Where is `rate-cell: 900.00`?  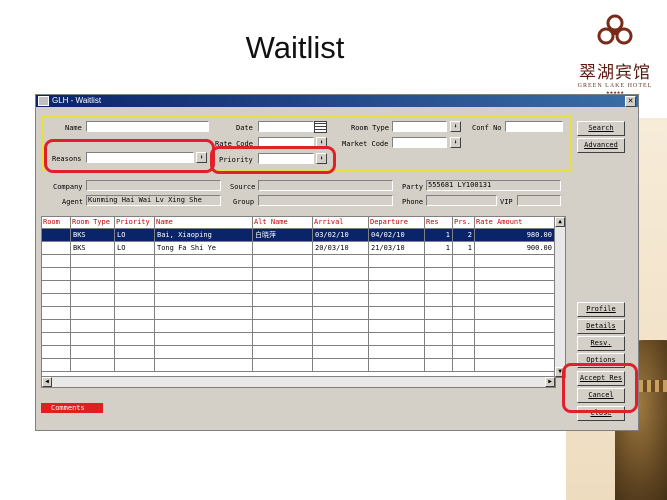 rate-cell: 900.00 is located at coordinates (515, 248).